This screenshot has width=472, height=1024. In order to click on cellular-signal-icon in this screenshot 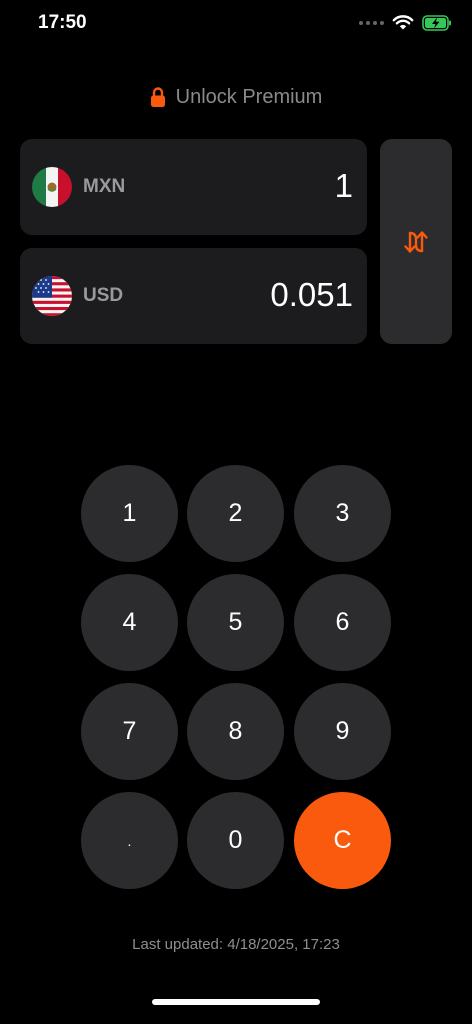, I will do `click(371, 22)`.